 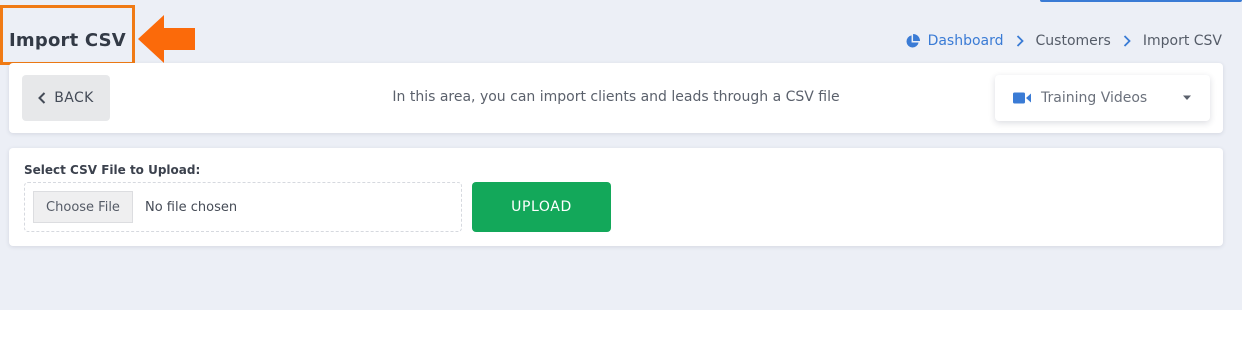 I want to click on upload-button: UPLOAD, so click(x=541, y=207).